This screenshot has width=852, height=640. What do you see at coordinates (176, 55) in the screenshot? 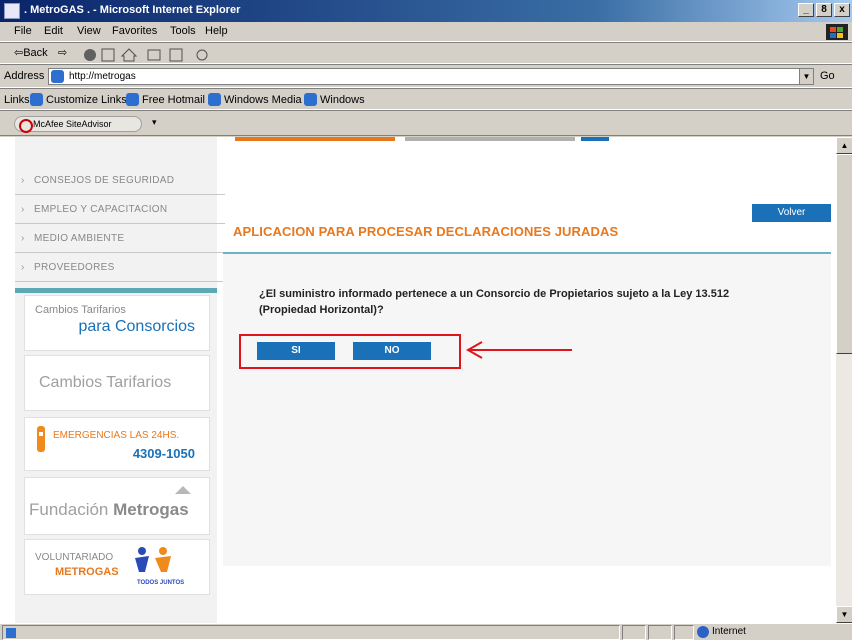
I see `edit-icon` at bounding box center [176, 55].